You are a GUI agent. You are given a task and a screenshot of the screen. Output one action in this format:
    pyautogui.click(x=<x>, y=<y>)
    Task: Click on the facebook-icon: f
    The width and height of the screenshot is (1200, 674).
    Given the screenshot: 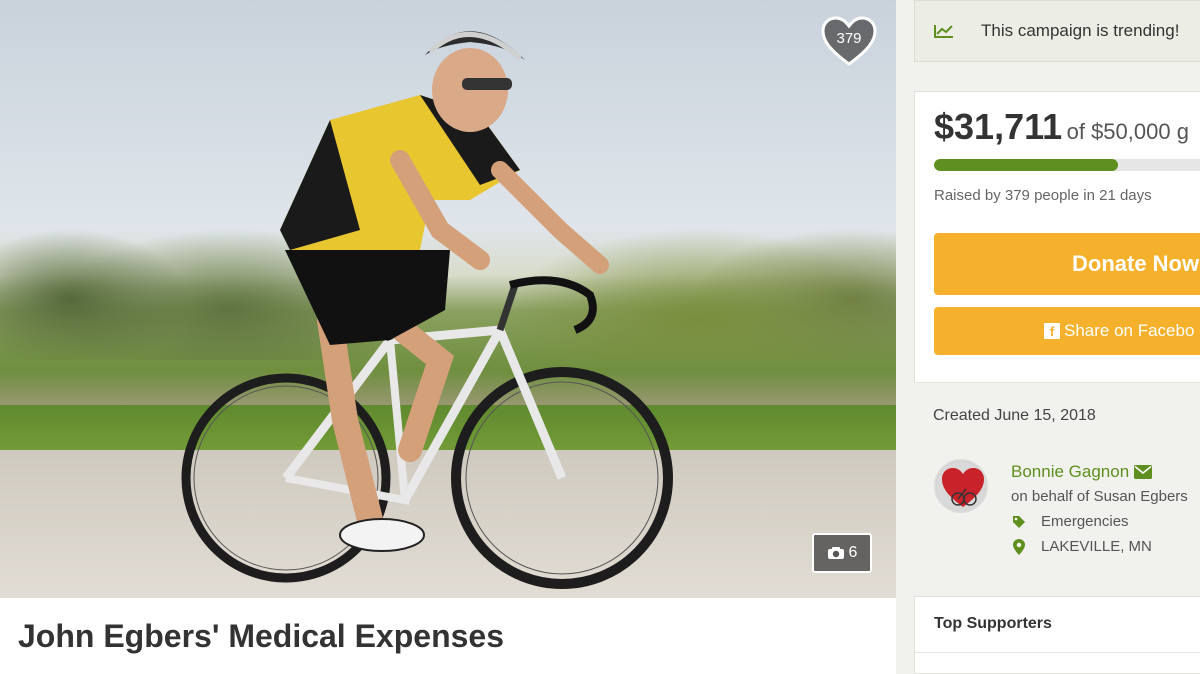 What is the action you would take?
    pyautogui.click(x=1052, y=331)
    